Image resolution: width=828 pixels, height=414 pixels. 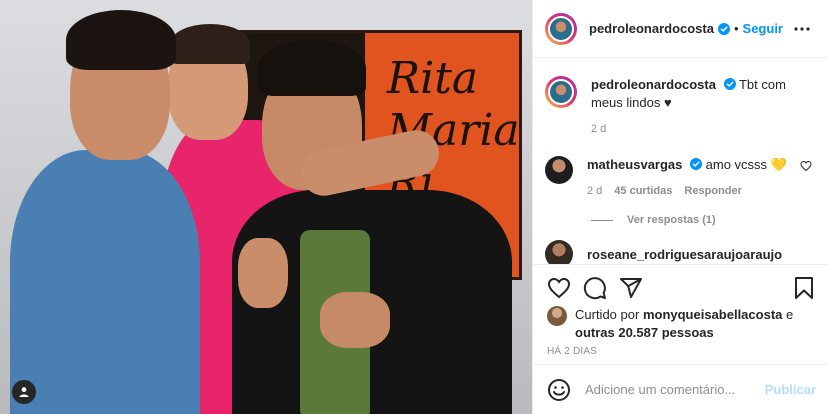 I want to click on caption-meta: 2 d, so click(x=701, y=129).